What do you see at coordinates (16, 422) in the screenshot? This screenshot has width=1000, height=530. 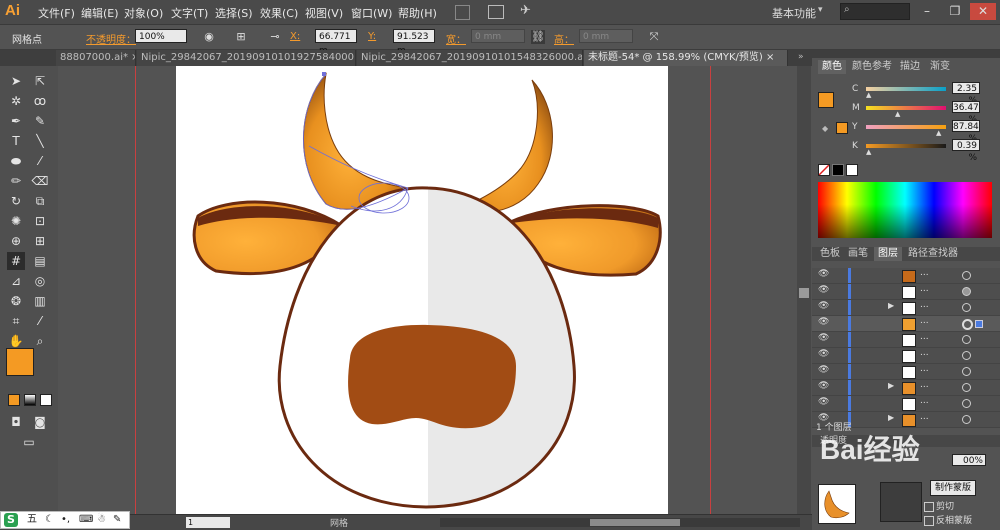 I see `draw-mode-icon: ◘` at bounding box center [16, 422].